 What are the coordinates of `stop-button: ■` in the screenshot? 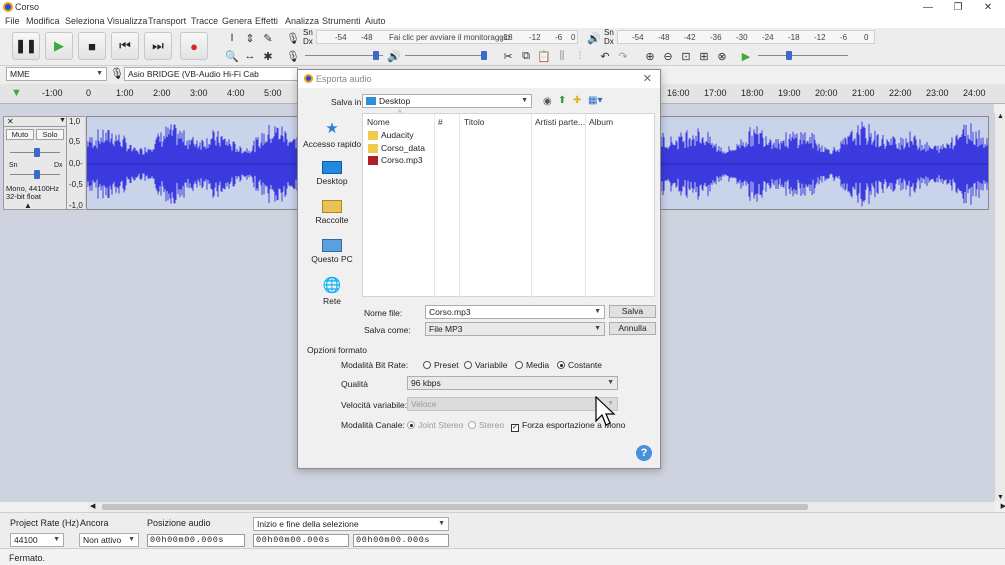 It's located at (92, 46).